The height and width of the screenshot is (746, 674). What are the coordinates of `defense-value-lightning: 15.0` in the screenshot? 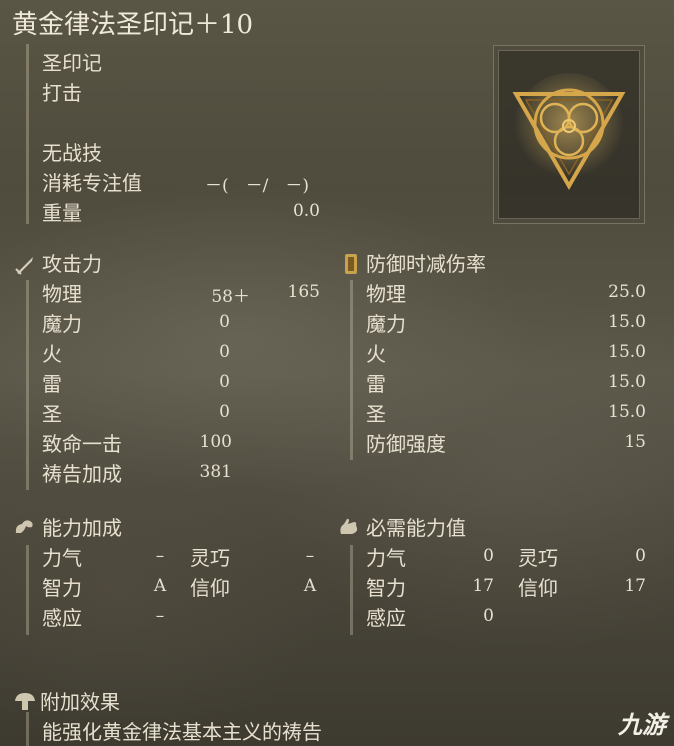 It's located at (627, 382).